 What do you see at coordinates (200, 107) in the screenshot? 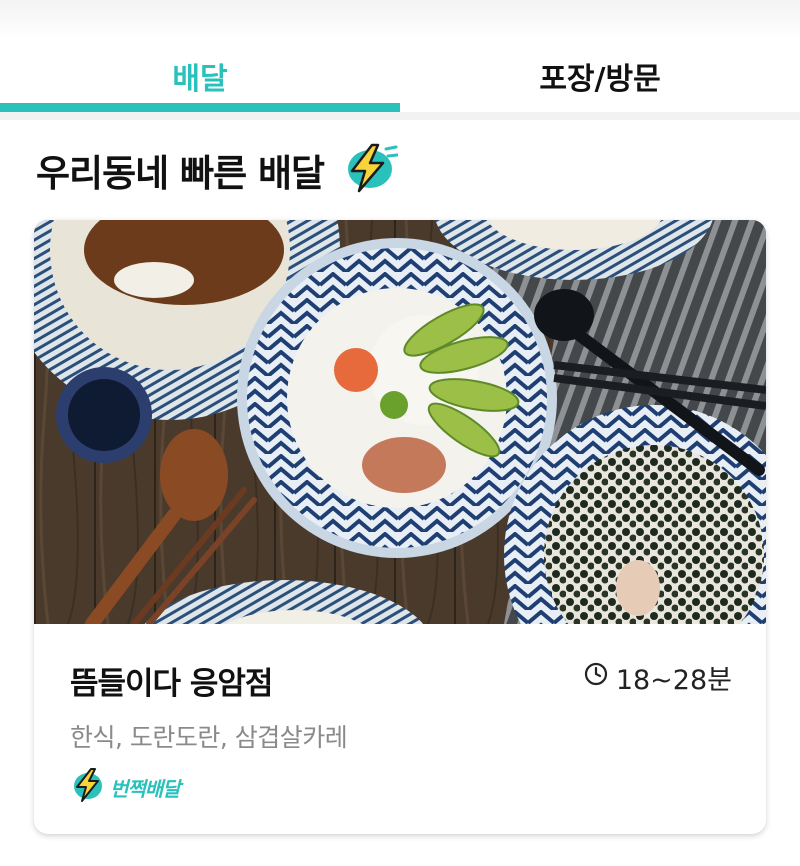
I see `active-tab-indicator` at bounding box center [200, 107].